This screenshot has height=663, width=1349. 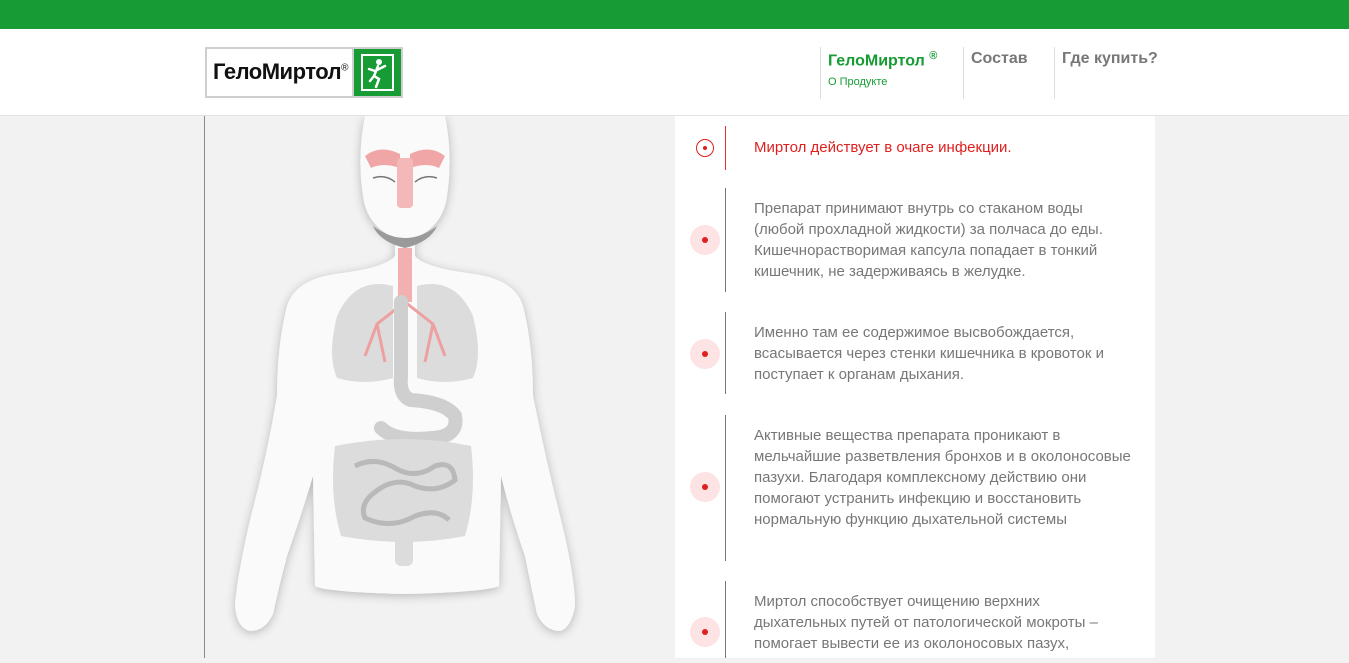 I want to click on brand-logo: ГелоМиртол®, so click(x=304, y=72).